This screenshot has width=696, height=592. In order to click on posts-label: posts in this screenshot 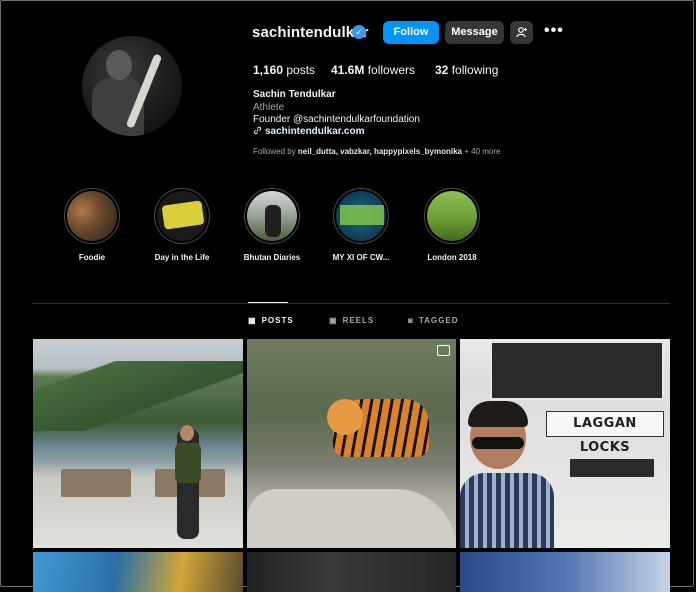, I will do `click(301, 70)`.